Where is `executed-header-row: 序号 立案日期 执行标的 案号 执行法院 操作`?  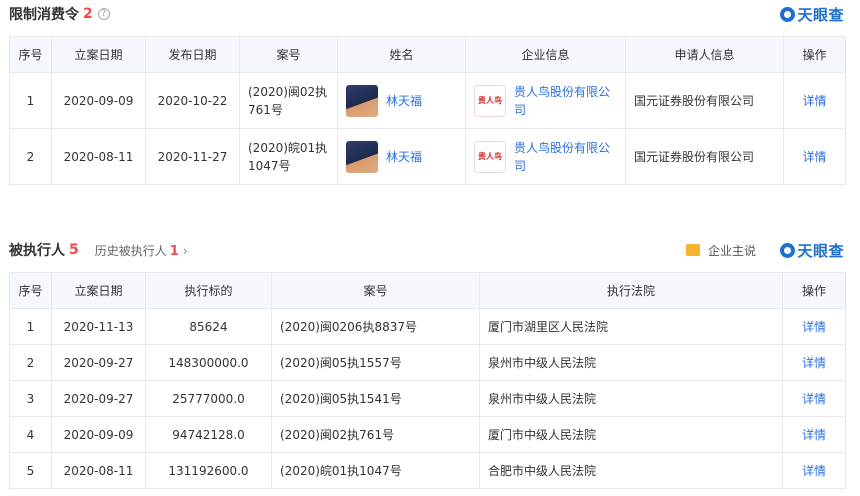 executed-header-row: 序号 立案日期 执行标的 案号 执行法院 操作 is located at coordinates (427, 290).